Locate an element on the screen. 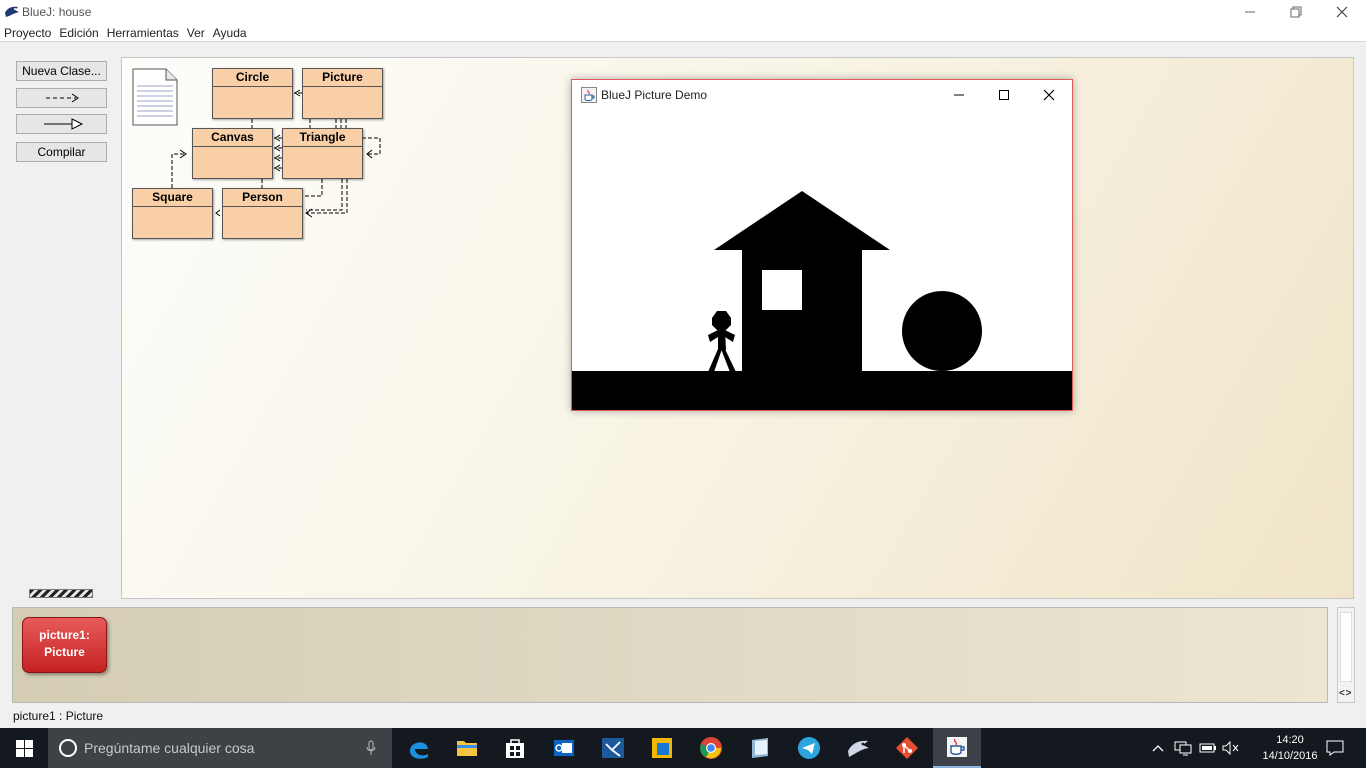 Image resolution: width=1366 pixels, height=768 pixels. taskbar-app-button is located at coordinates (662, 748).